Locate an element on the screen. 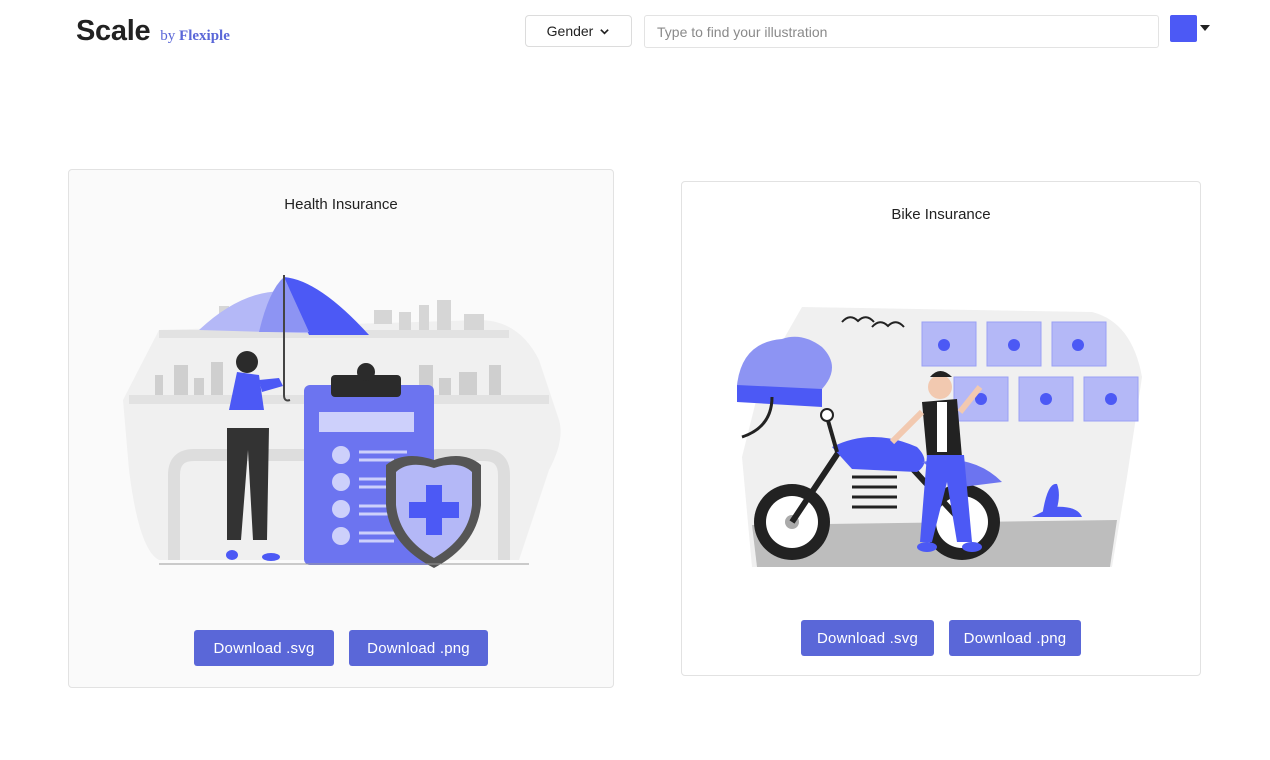 The image size is (1270, 760). logo-by-text: by is located at coordinates (168, 36).